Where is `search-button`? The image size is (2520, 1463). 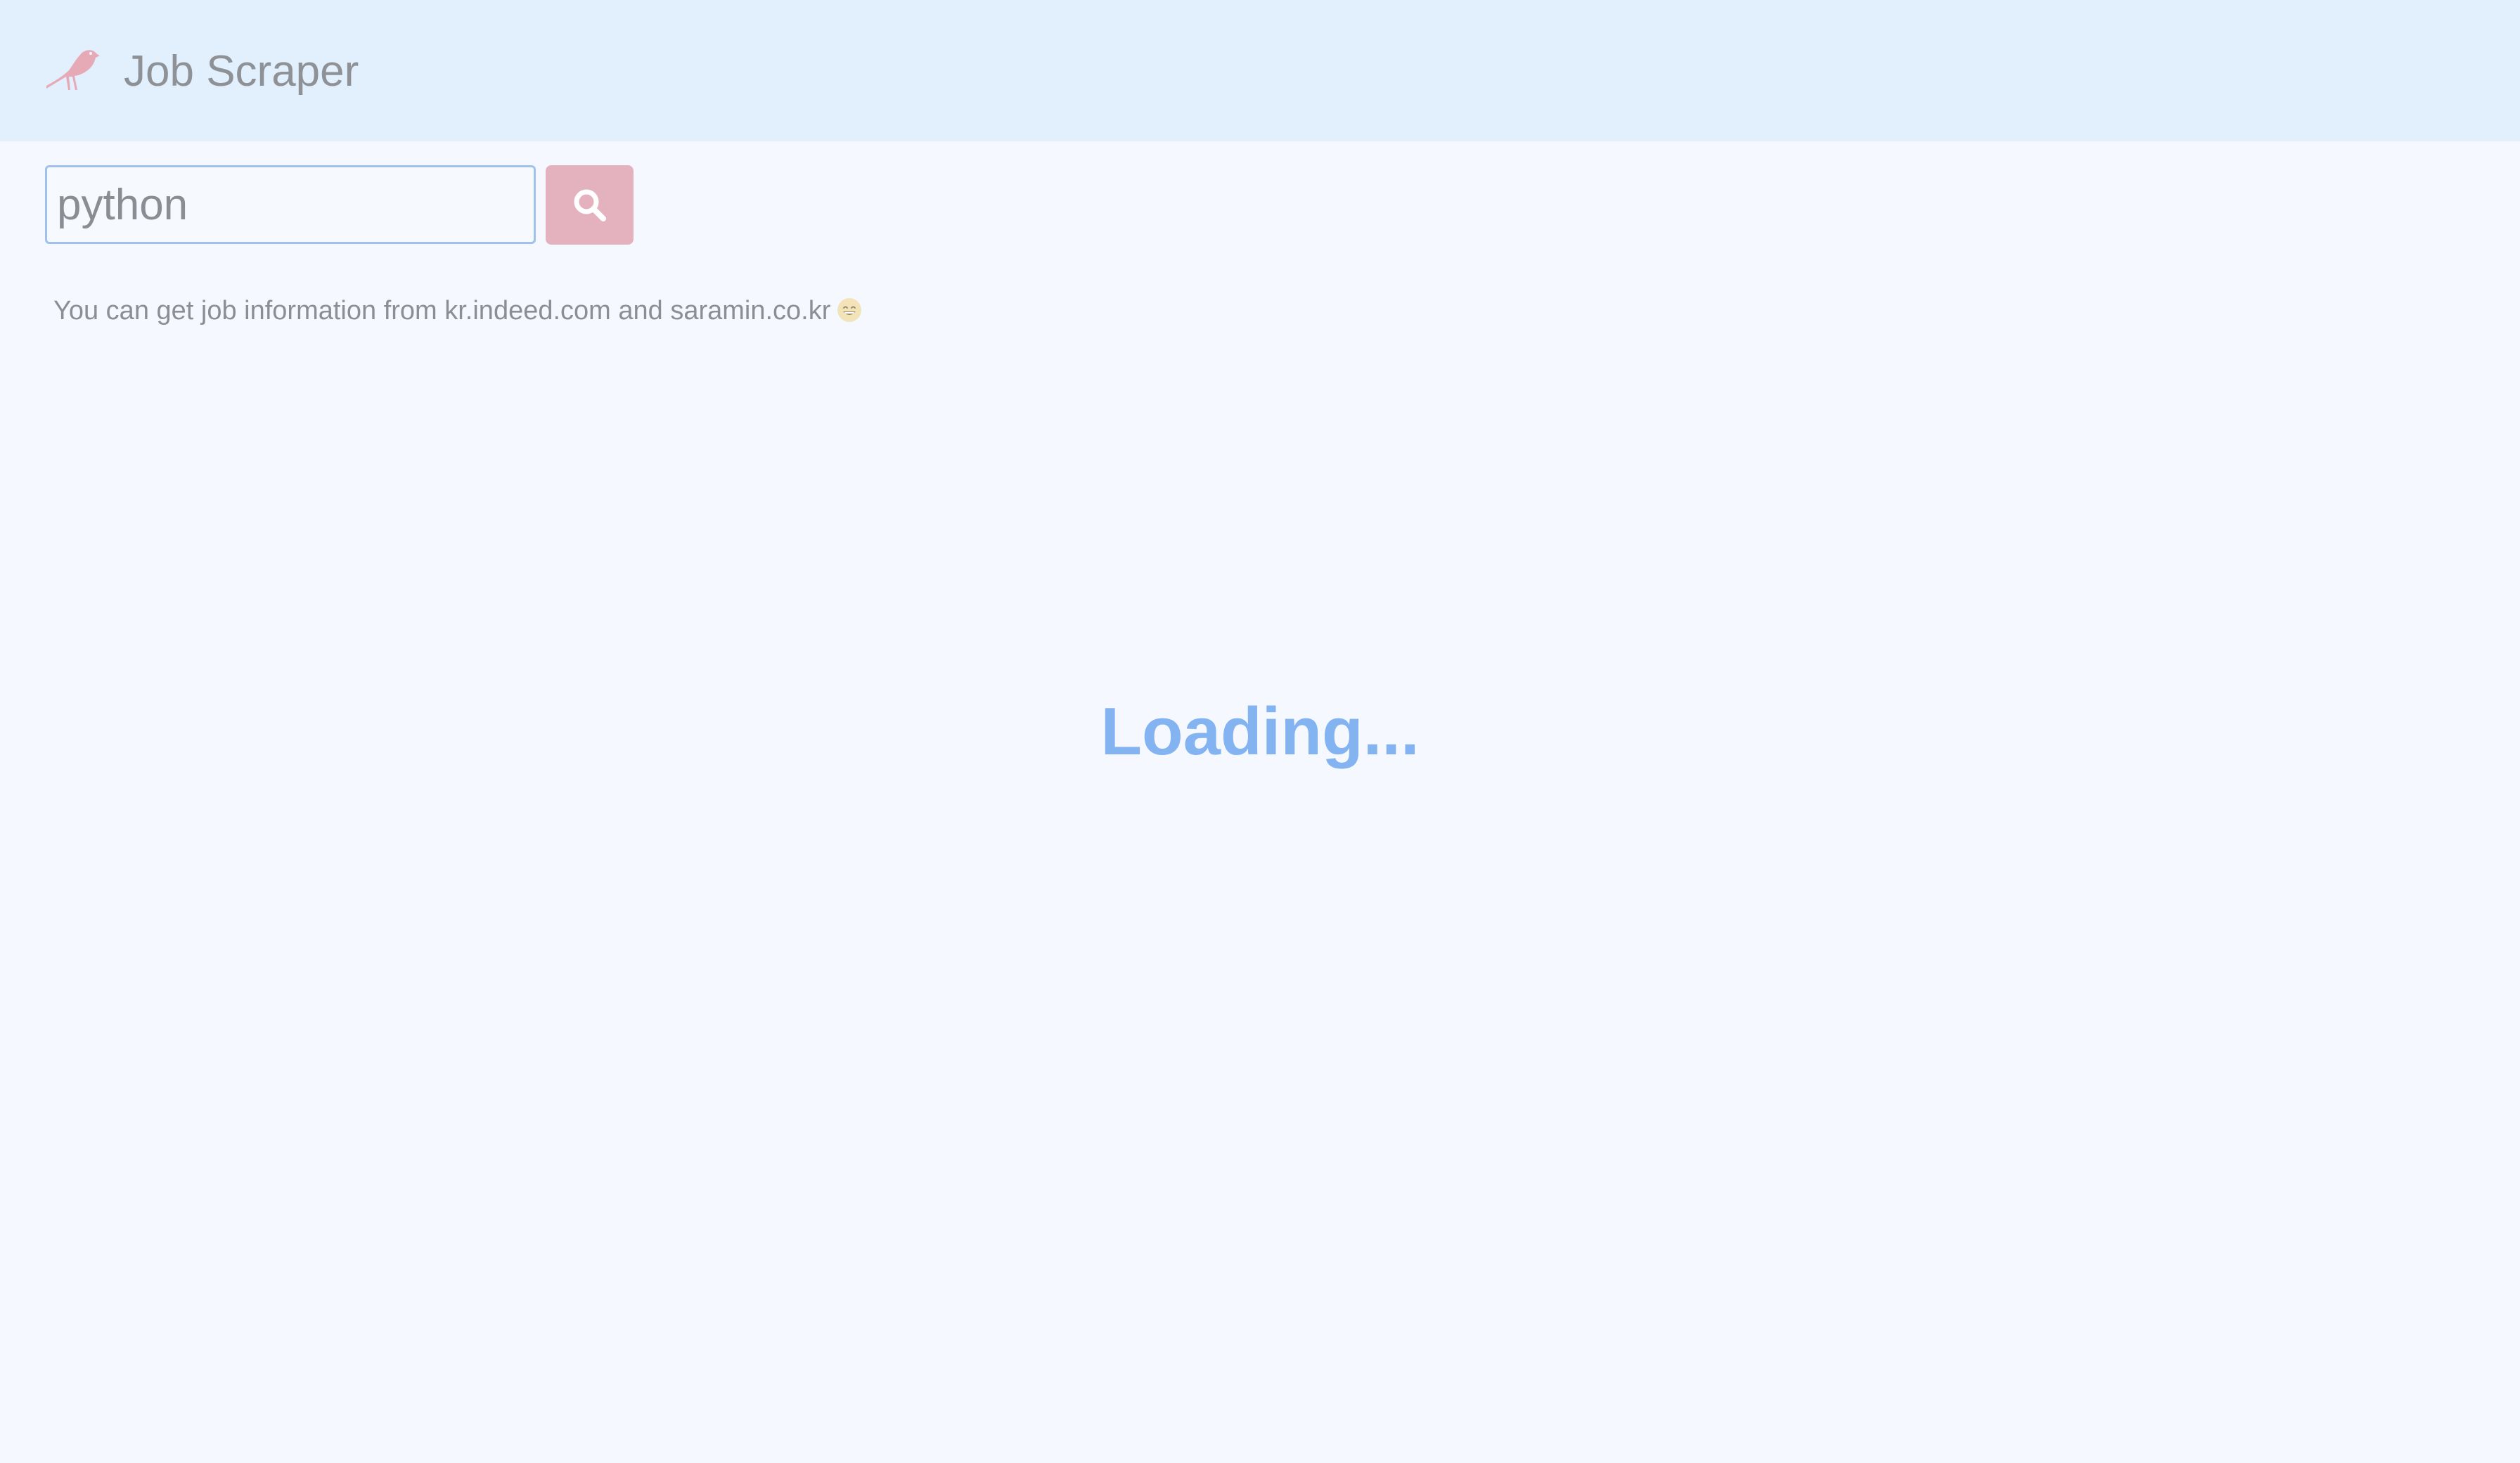 search-button is located at coordinates (590, 205).